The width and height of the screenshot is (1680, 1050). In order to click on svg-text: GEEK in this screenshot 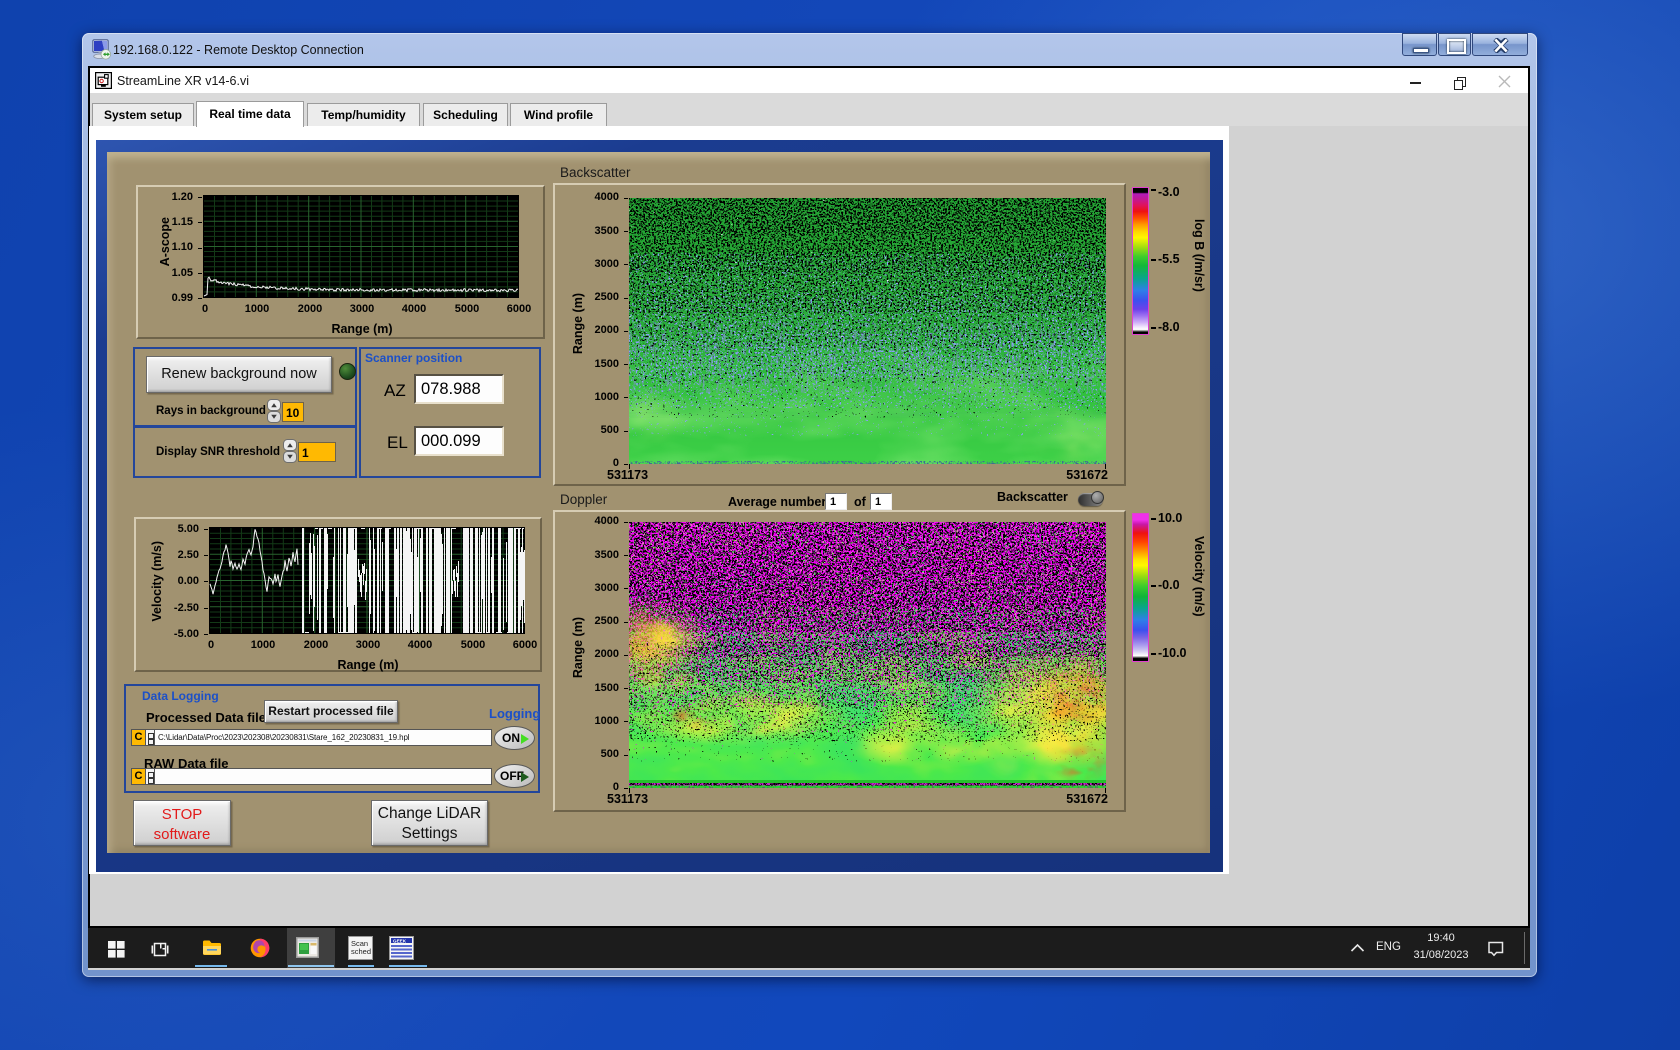, I will do `click(400, 940)`.